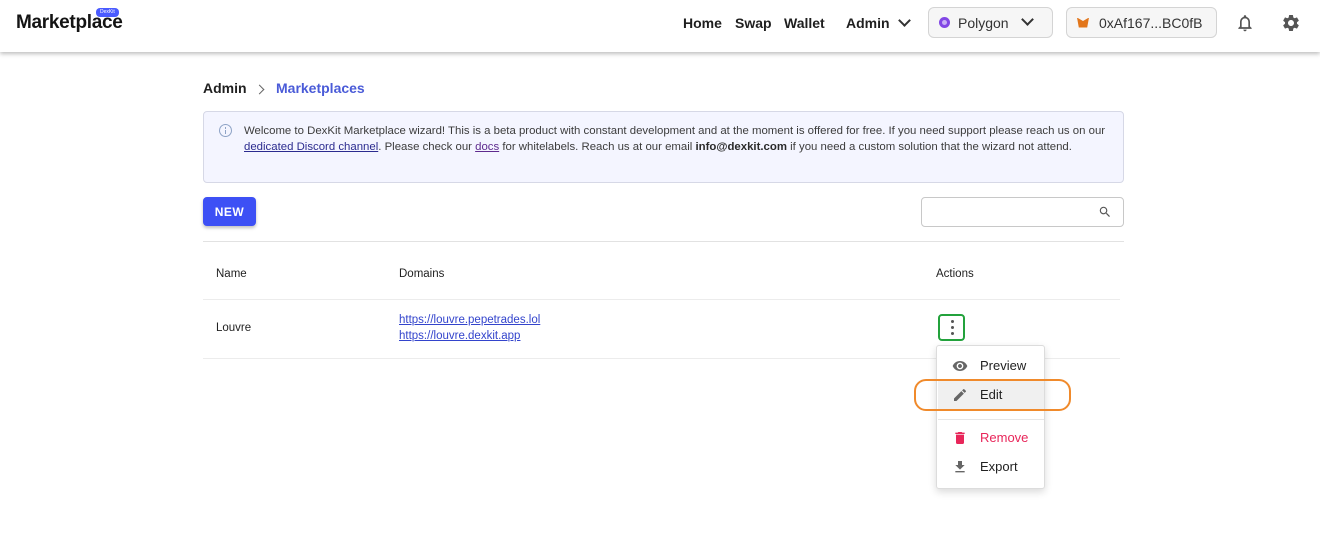 This screenshot has width=1320, height=554. What do you see at coordinates (741, 147) in the screenshot?
I see `support-email: info@dexkit.com` at bounding box center [741, 147].